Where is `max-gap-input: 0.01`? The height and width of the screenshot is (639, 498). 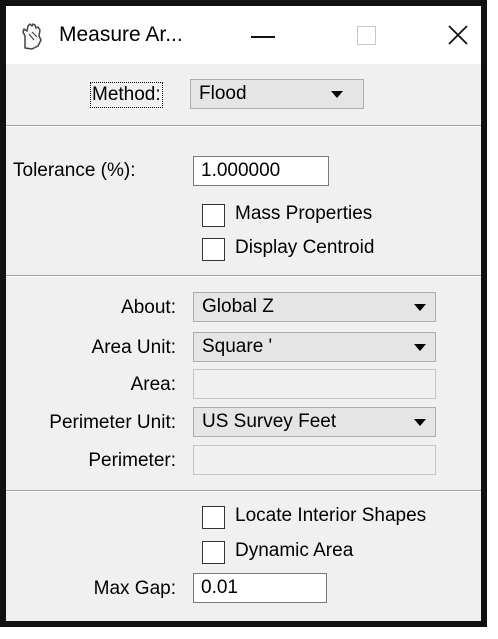
max-gap-input: 0.01 is located at coordinates (260, 588).